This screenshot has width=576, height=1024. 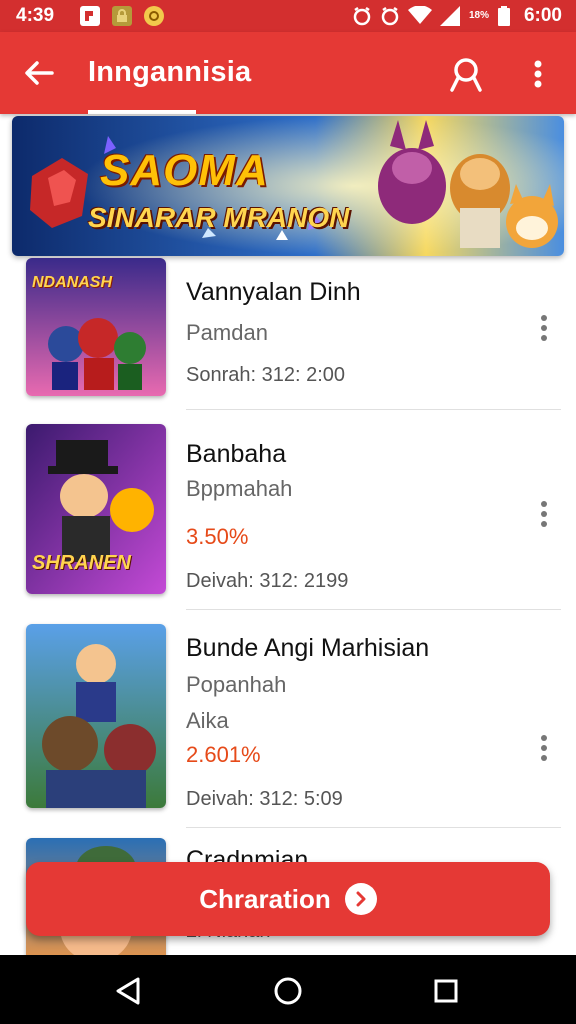 I want to click on battery-icon, so click(x=503, y=16).